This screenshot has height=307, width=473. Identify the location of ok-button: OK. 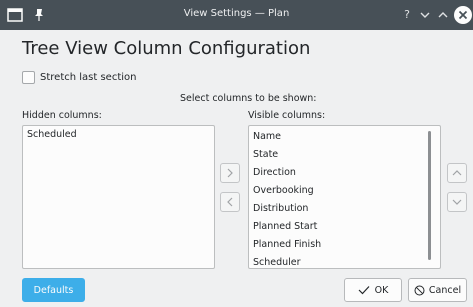
(373, 290).